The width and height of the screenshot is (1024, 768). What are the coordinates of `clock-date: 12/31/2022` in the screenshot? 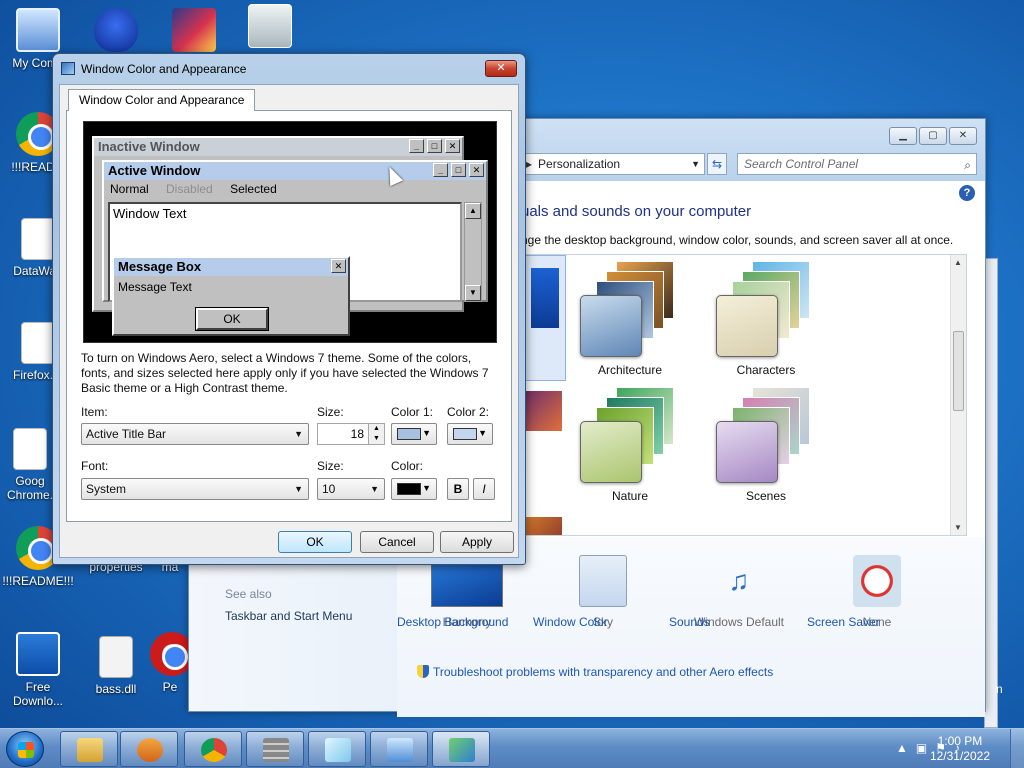 It's located at (959, 756).